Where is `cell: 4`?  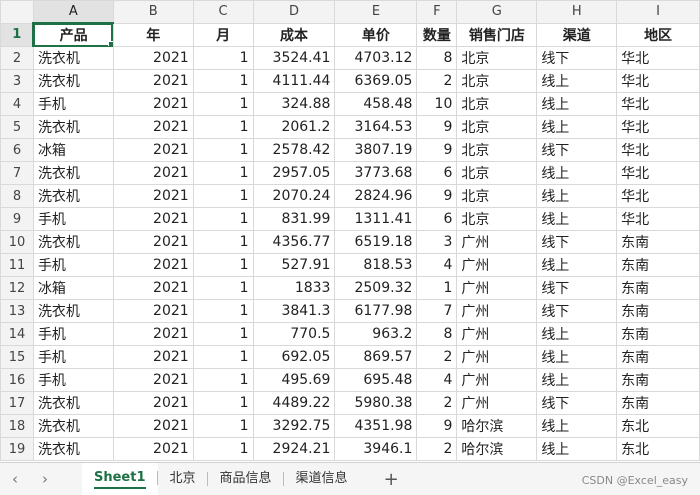 cell: 4 is located at coordinates (437, 380).